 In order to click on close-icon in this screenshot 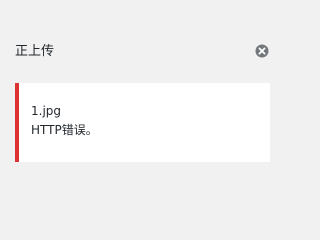, I will do `click(262, 51)`.